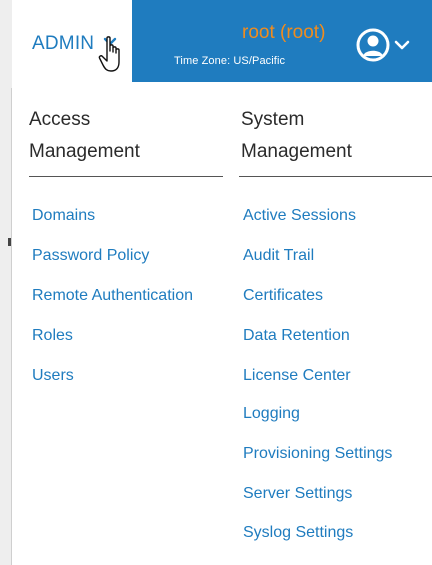 The width and height of the screenshot is (432, 565). Describe the element at coordinates (52, 336) in the screenshot. I see `menu-item-roles: Roles` at that location.